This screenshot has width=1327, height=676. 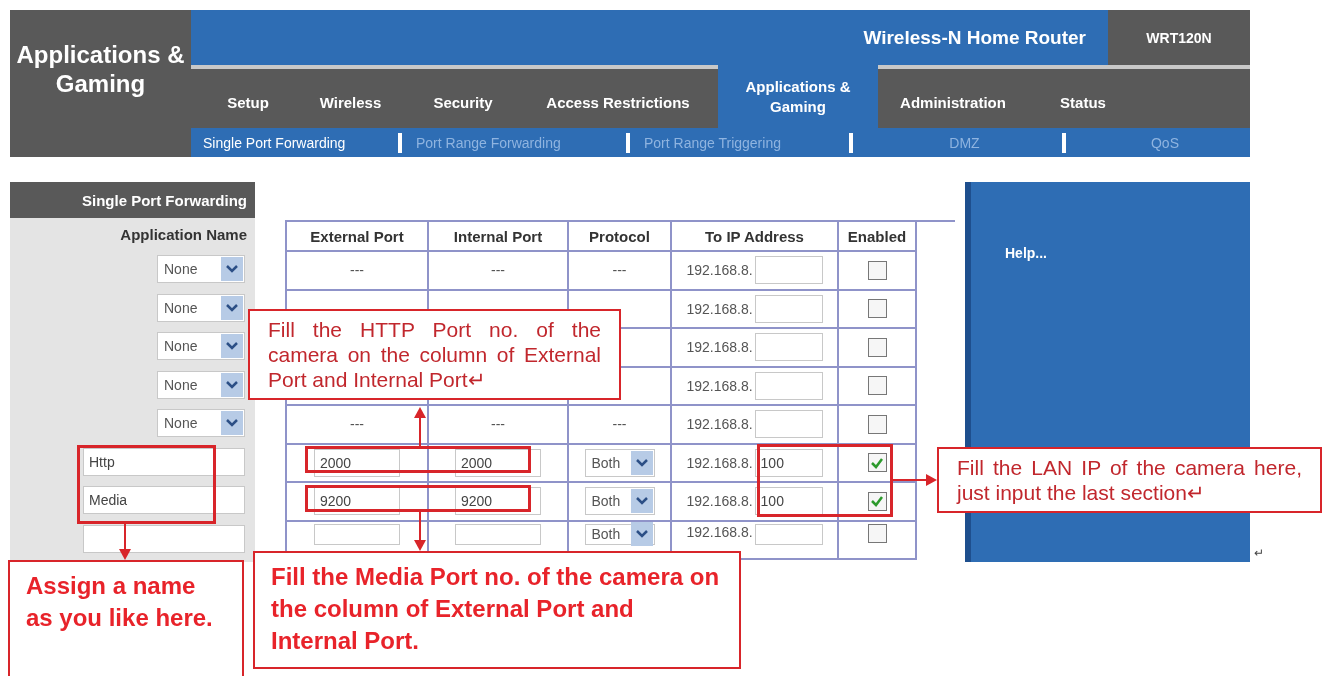 I want to click on sidebar-title: Single Port Forwarding, so click(x=132, y=200).